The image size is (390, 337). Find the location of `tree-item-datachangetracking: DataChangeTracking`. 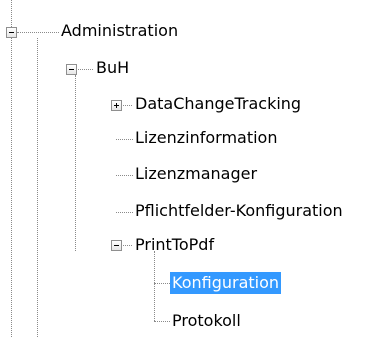

tree-item-datachangetracking: DataChangeTracking is located at coordinates (218, 104).